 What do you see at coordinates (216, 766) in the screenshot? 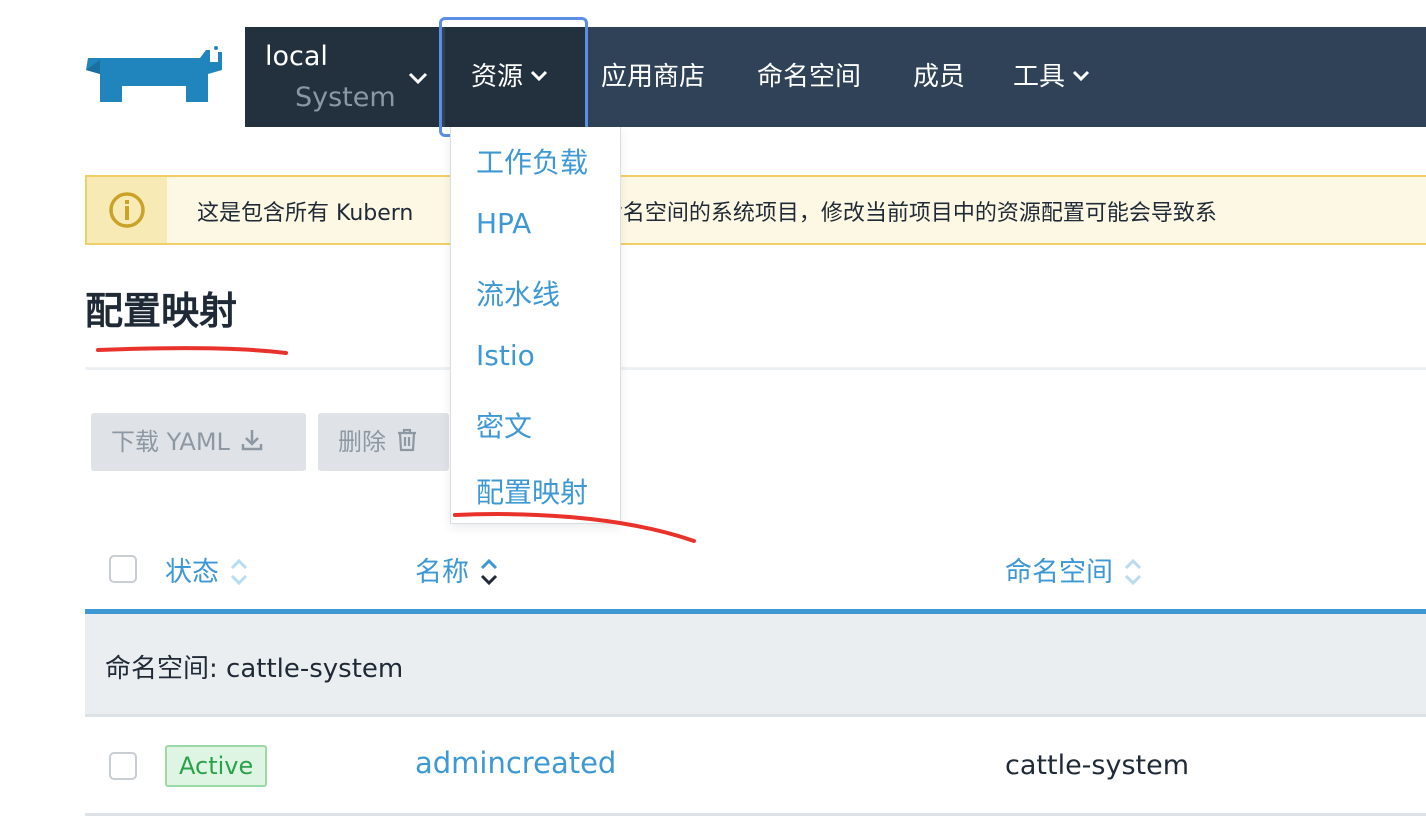
I see `status-badge: Active` at bounding box center [216, 766].